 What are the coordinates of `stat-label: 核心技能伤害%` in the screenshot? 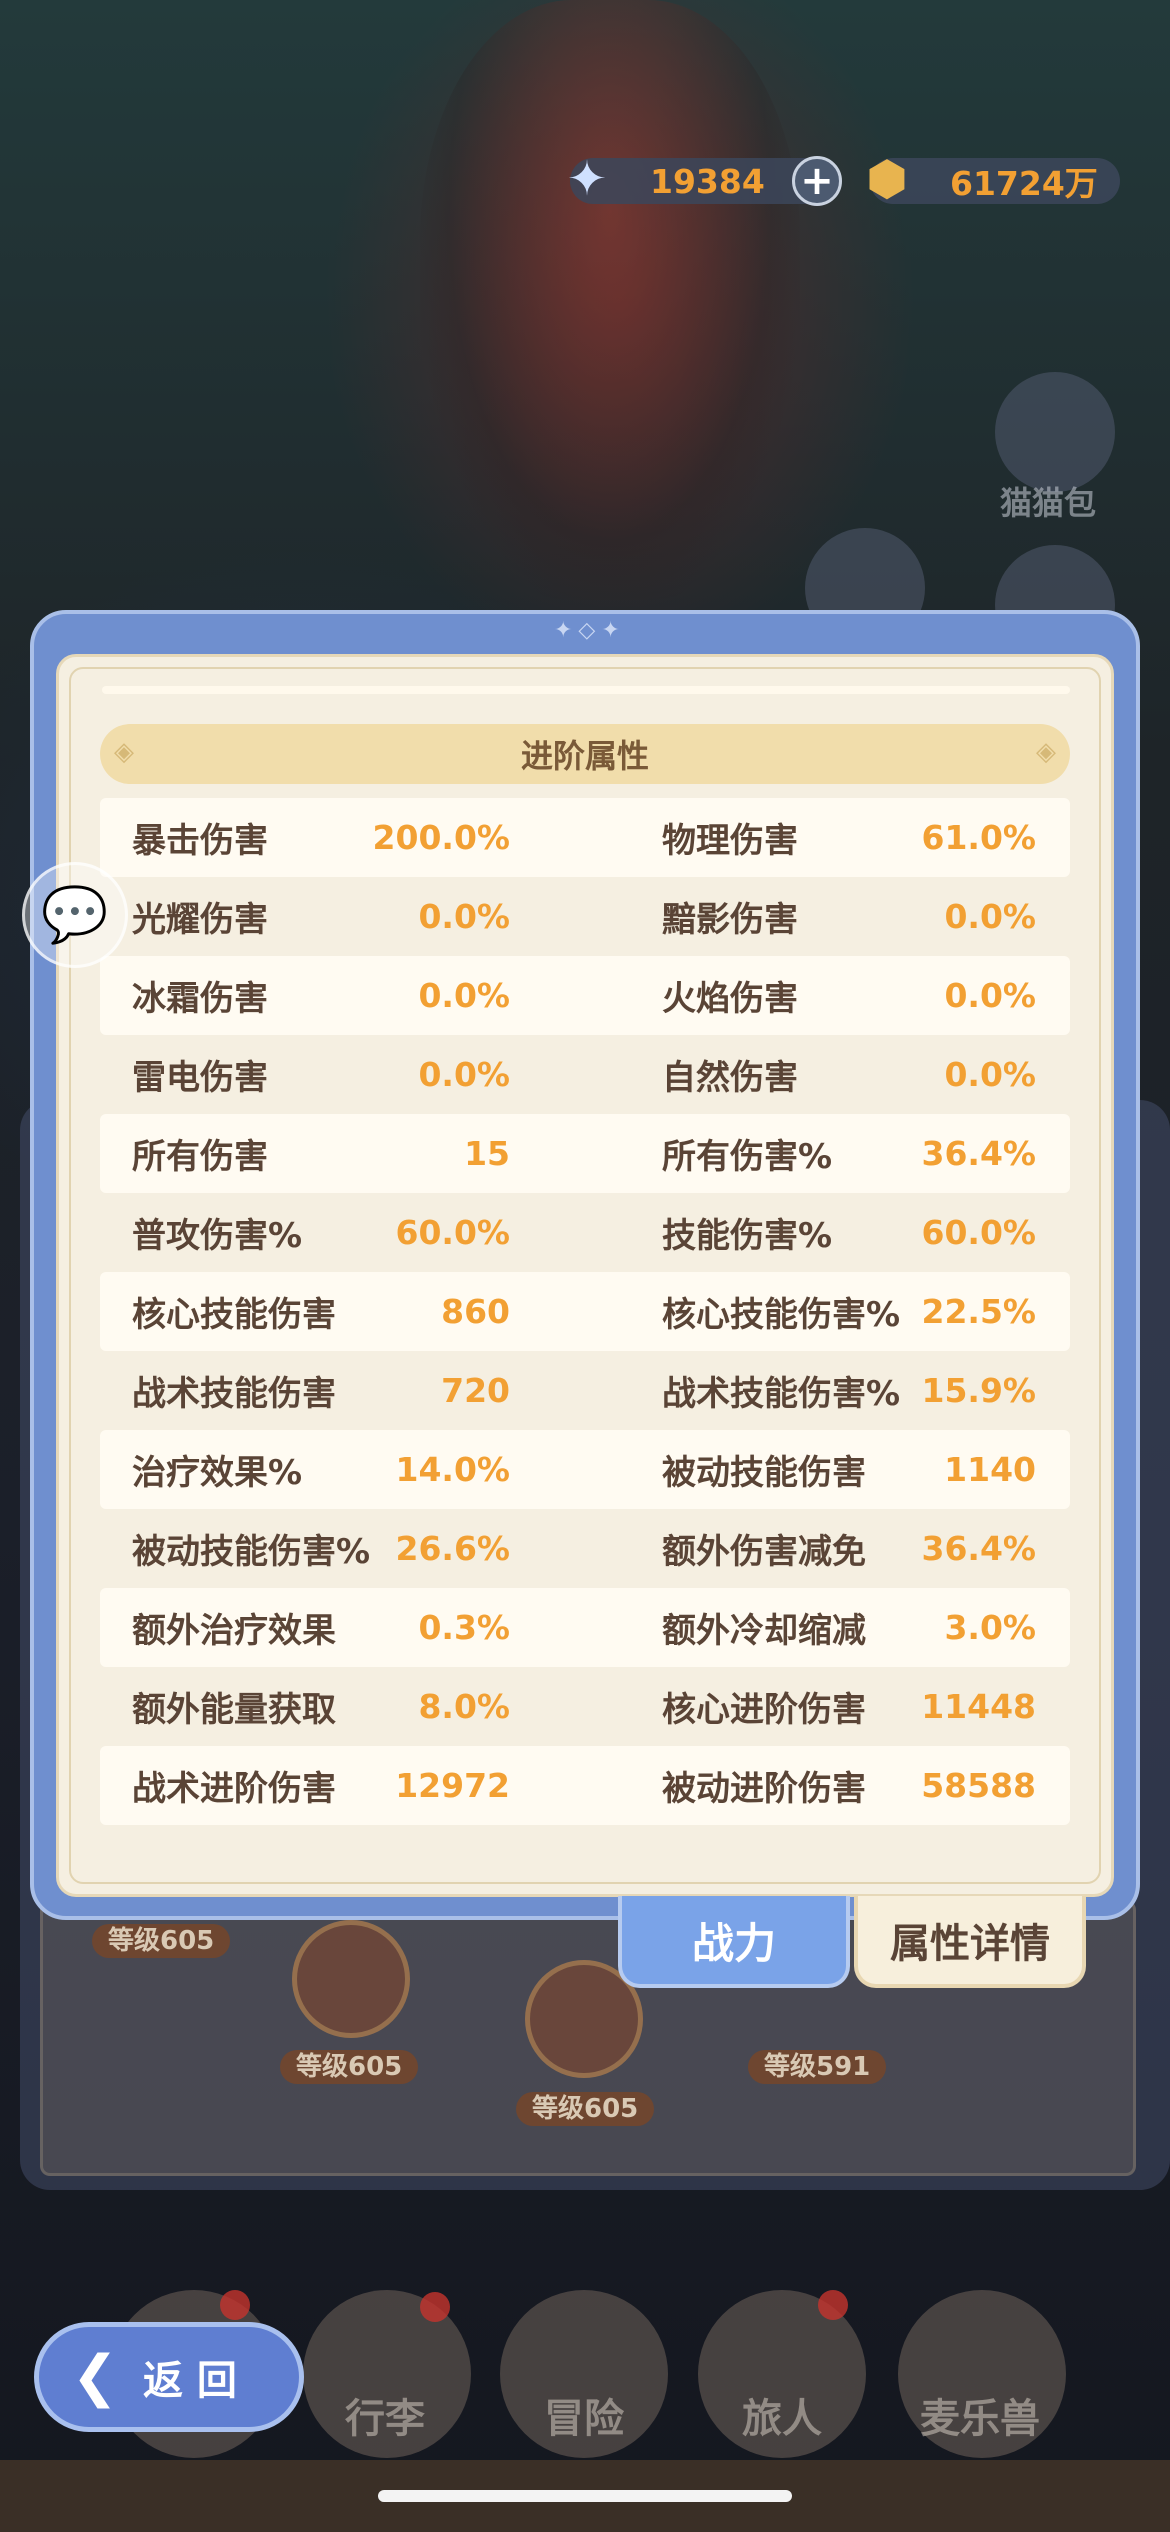 It's located at (781, 1315).